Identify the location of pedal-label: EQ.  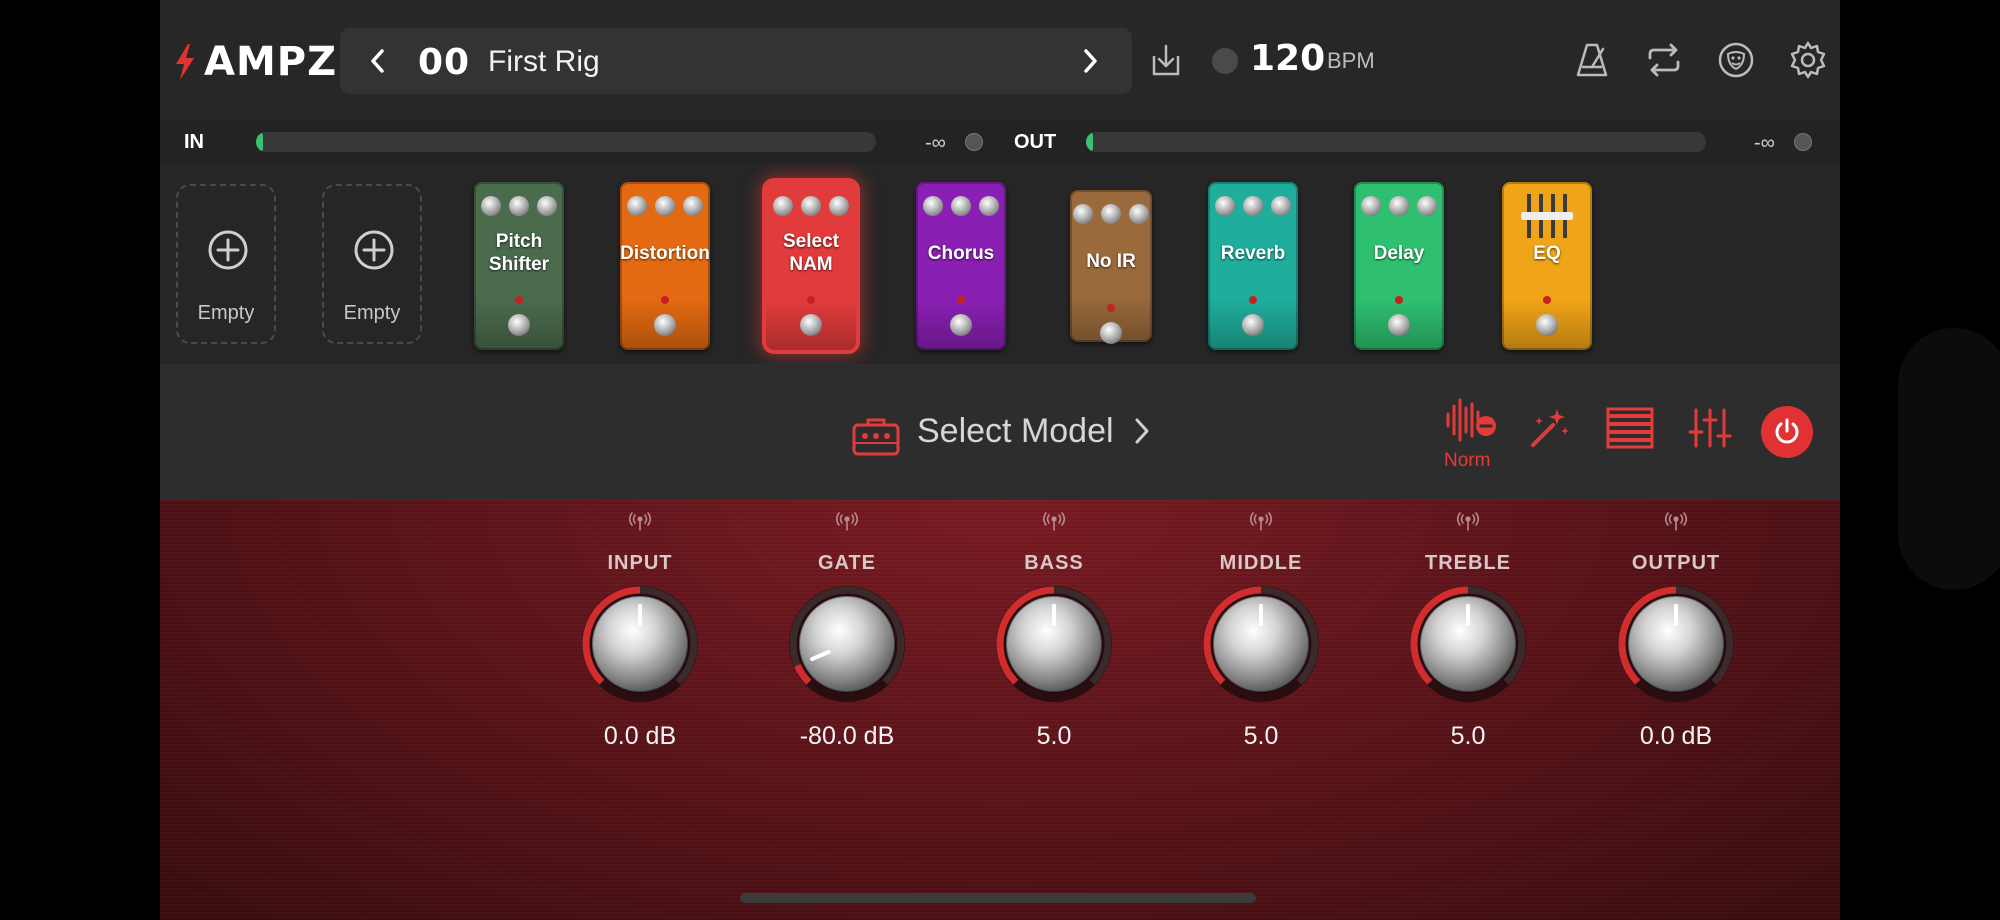
(1547, 253).